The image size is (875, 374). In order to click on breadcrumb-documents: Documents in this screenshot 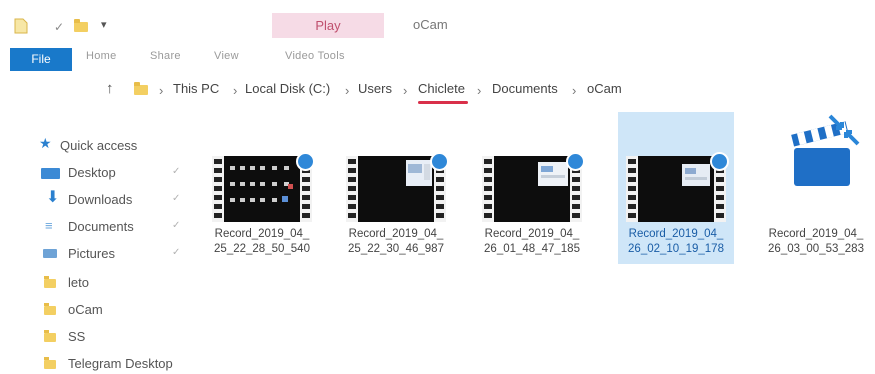, I will do `click(525, 88)`.